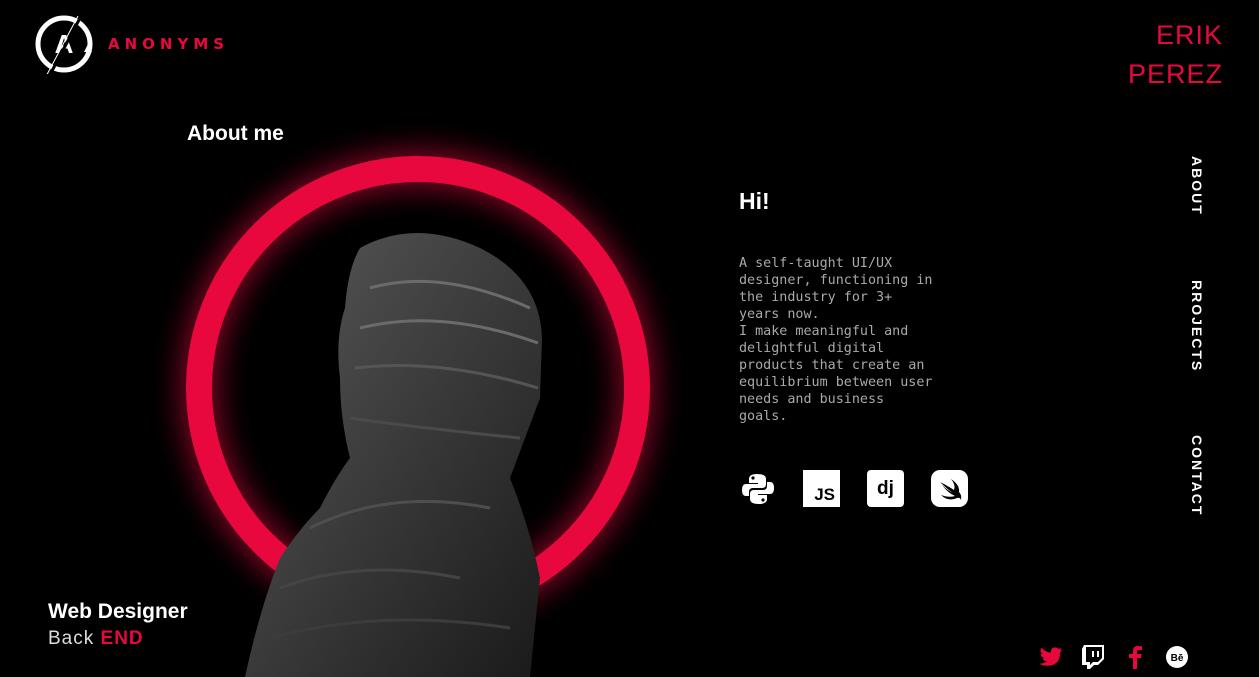  I want to click on nav-item-contact: CONTACT, so click(1197, 475).